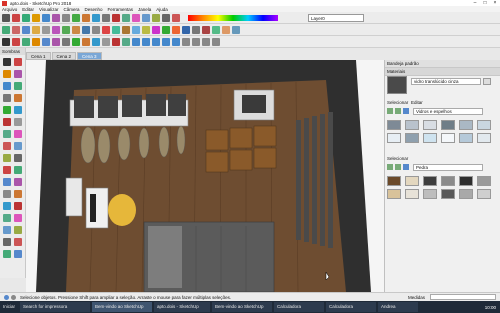 Image resolution: width=500 pixels, height=313 pixels. Describe the element at coordinates (7, 206) in the screenshot. I see `position-camera-icon` at that location.